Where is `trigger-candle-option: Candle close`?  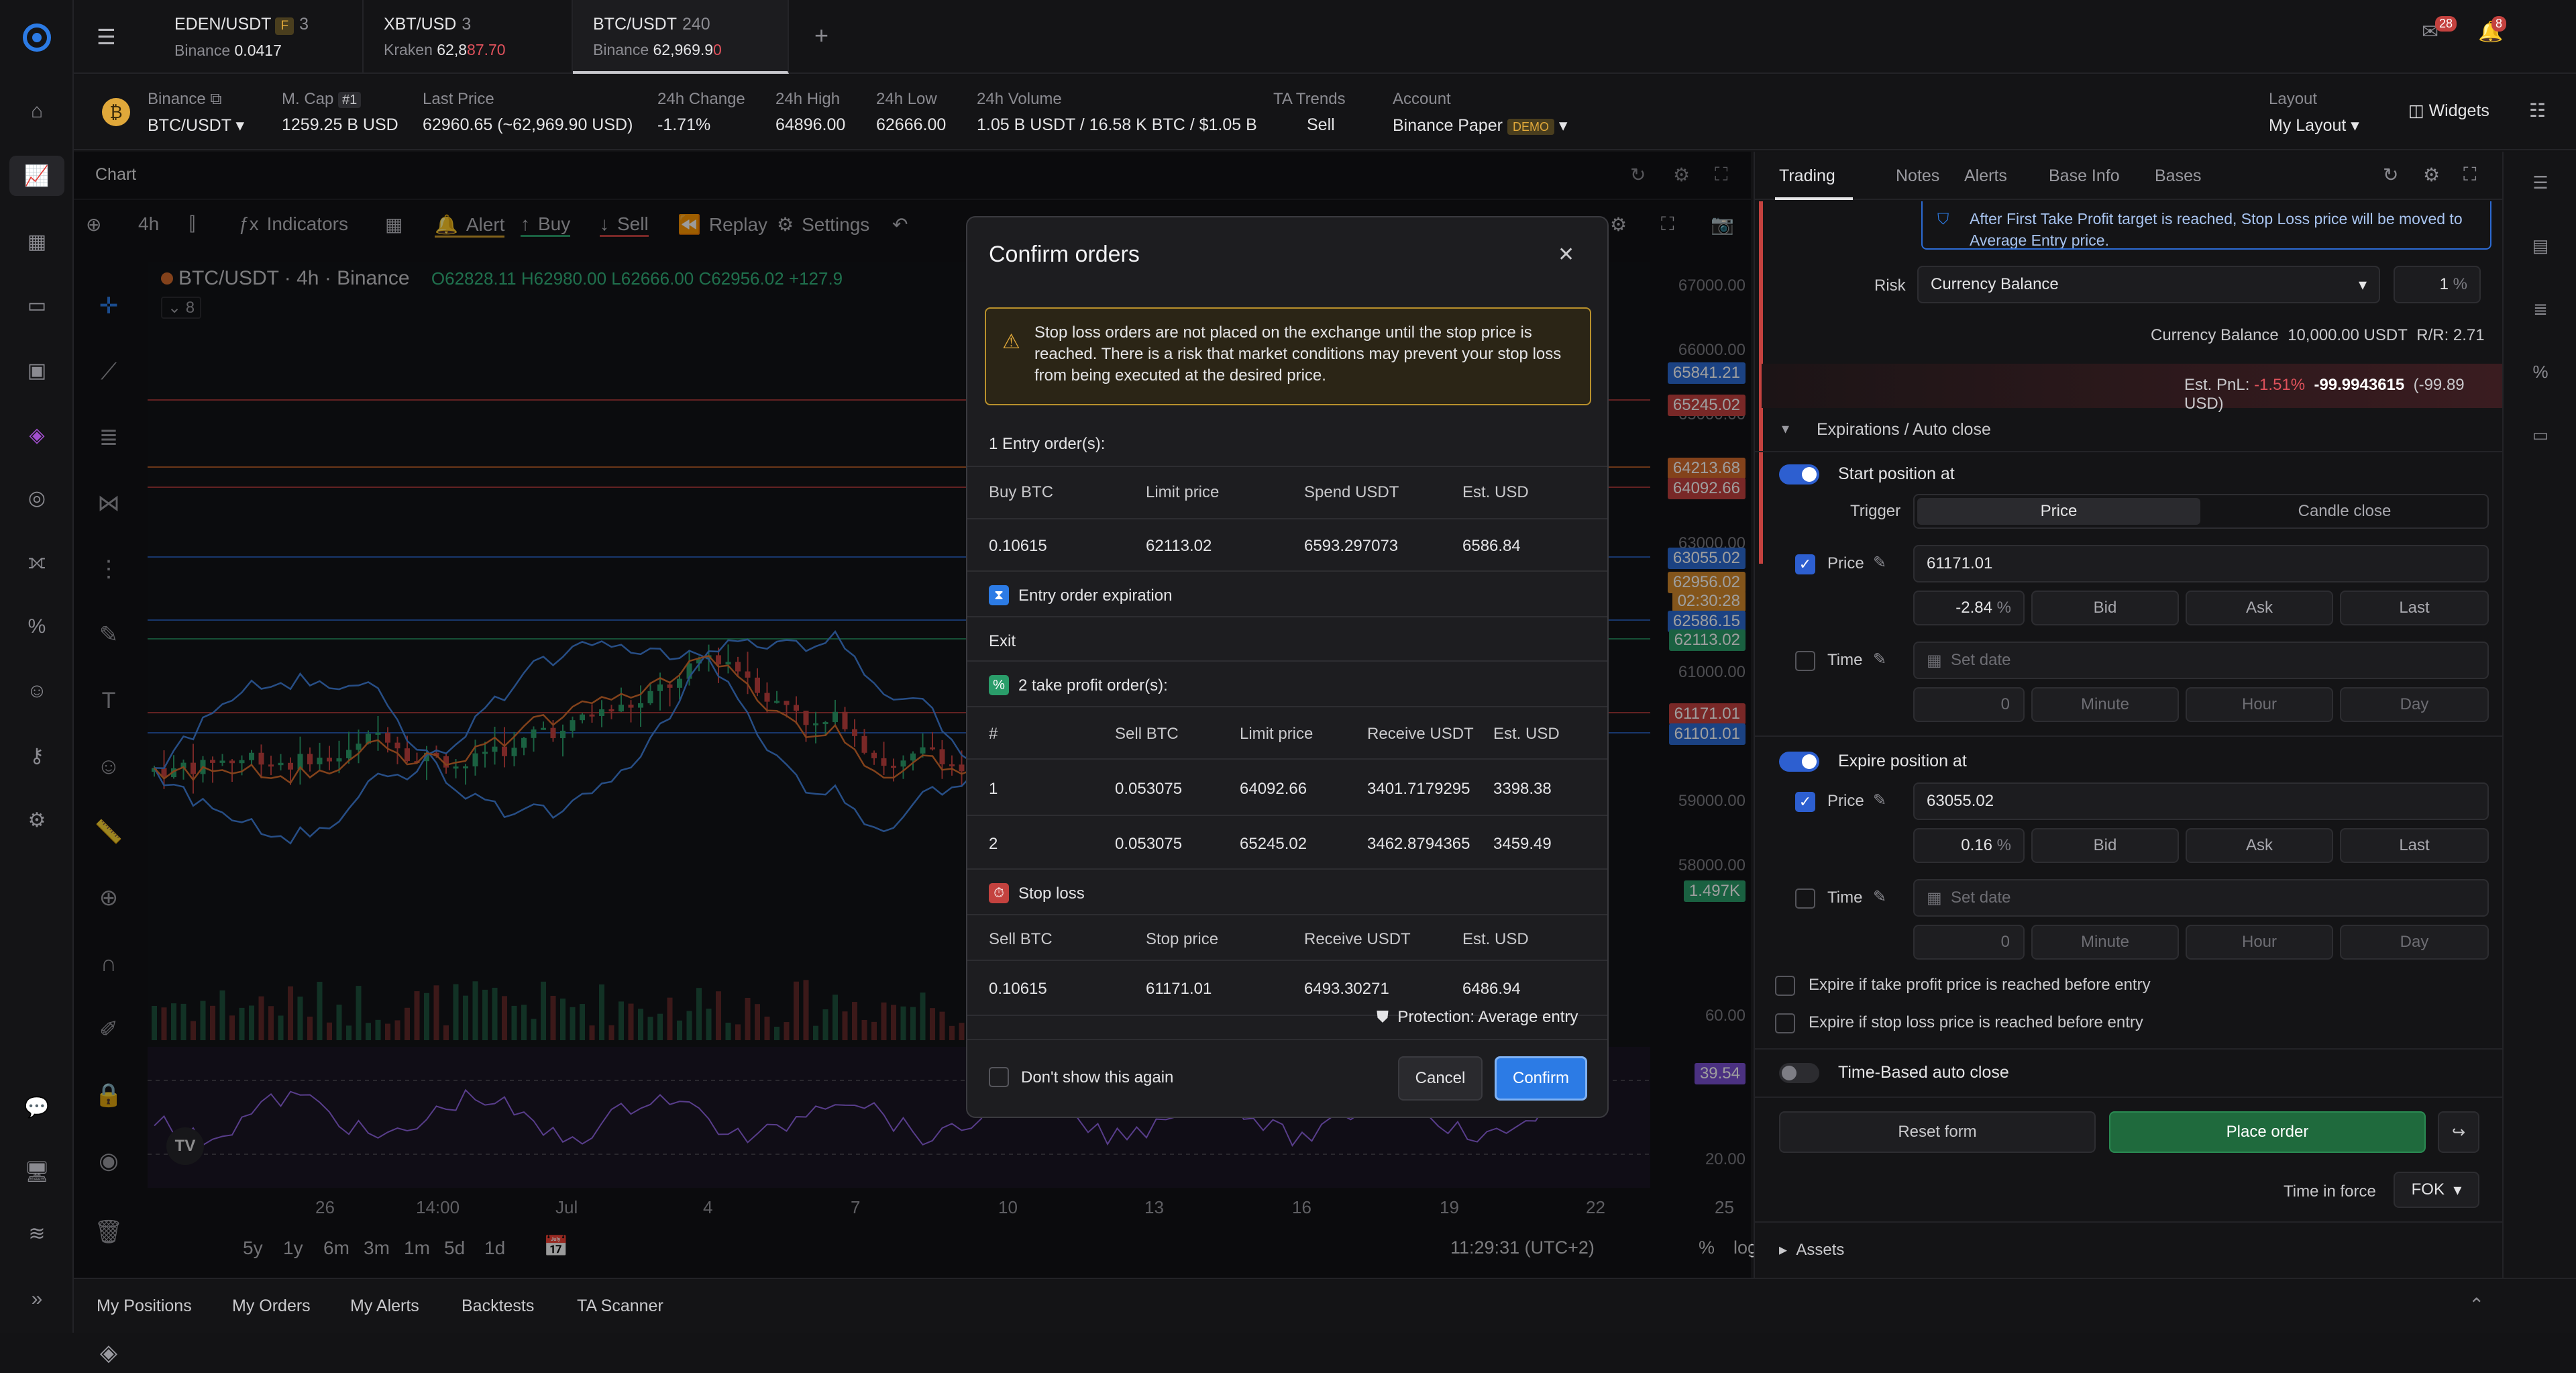 trigger-candle-option: Candle close is located at coordinates (2344, 511).